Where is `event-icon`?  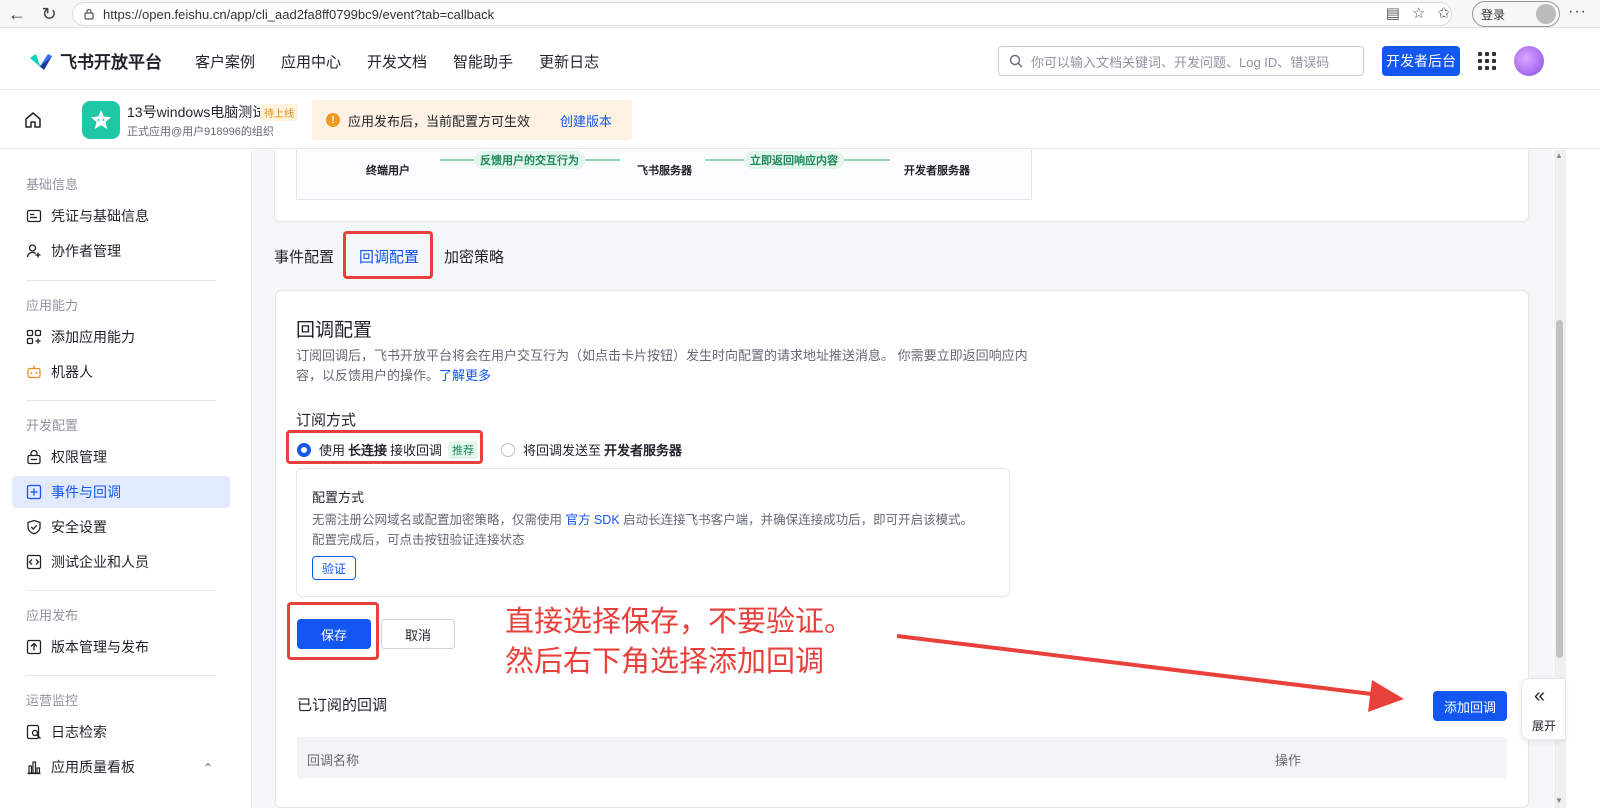
event-icon is located at coordinates (34, 492).